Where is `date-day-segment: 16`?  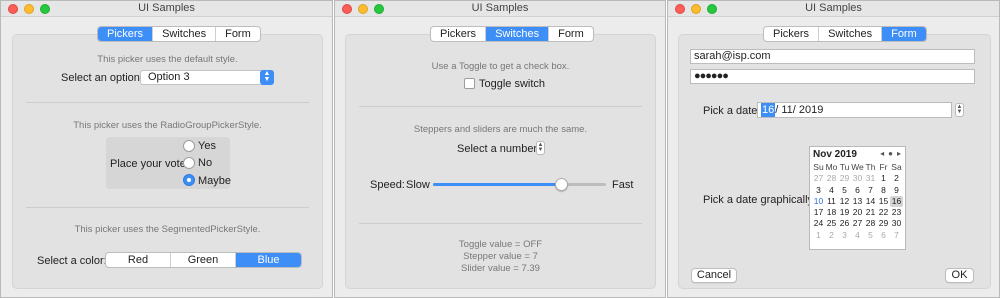 date-day-segment: 16 is located at coordinates (768, 110).